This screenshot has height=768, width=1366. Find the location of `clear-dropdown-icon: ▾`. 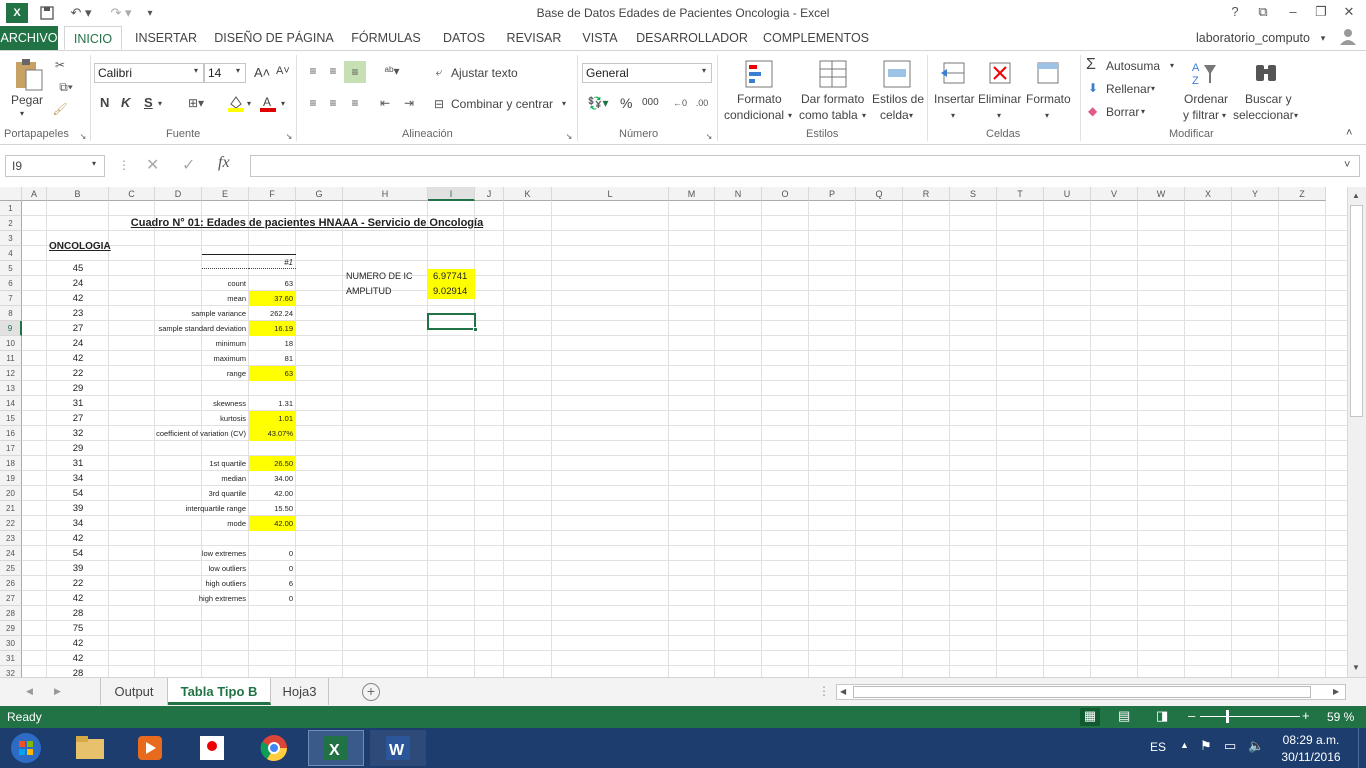

clear-dropdown-icon: ▾ is located at coordinates (1143, 111).